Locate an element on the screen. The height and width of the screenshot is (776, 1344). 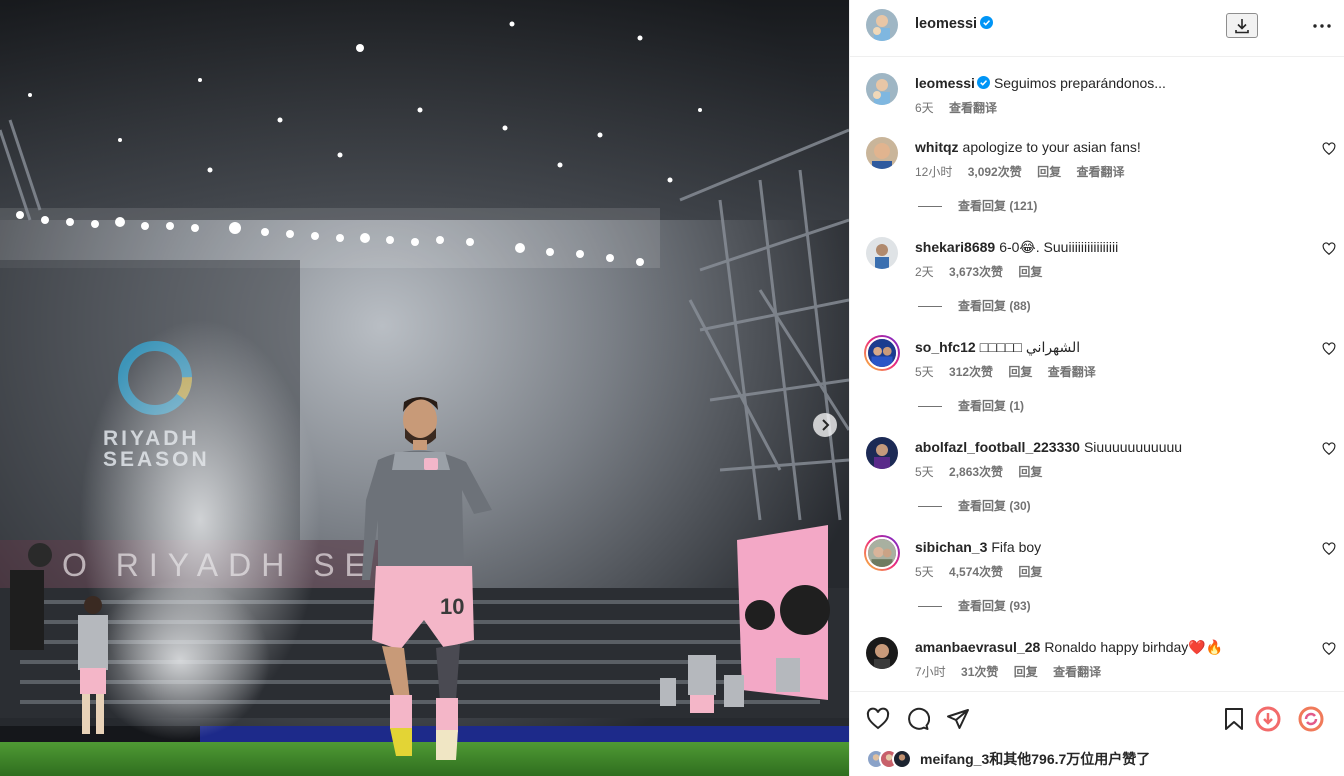
view-replies-button: 查看回复 (1) is located at coordinates (971, 405).